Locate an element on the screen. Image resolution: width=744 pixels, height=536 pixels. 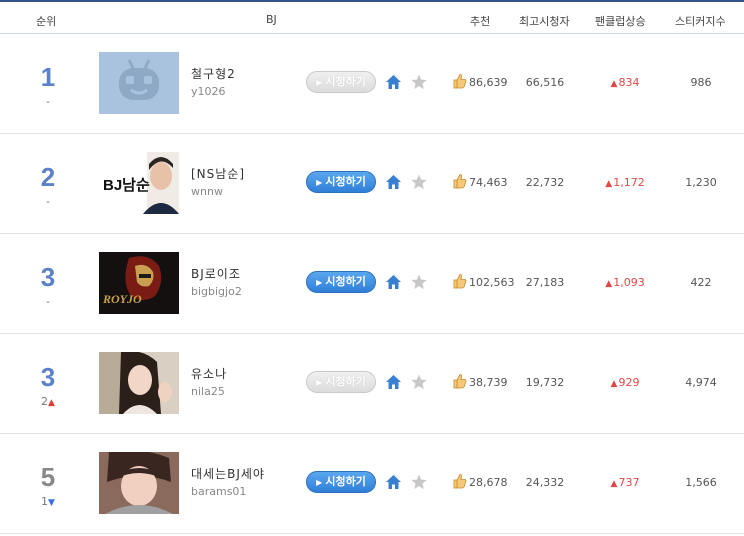
max-viewers: 66,516 is located at coordinates (545, 82).